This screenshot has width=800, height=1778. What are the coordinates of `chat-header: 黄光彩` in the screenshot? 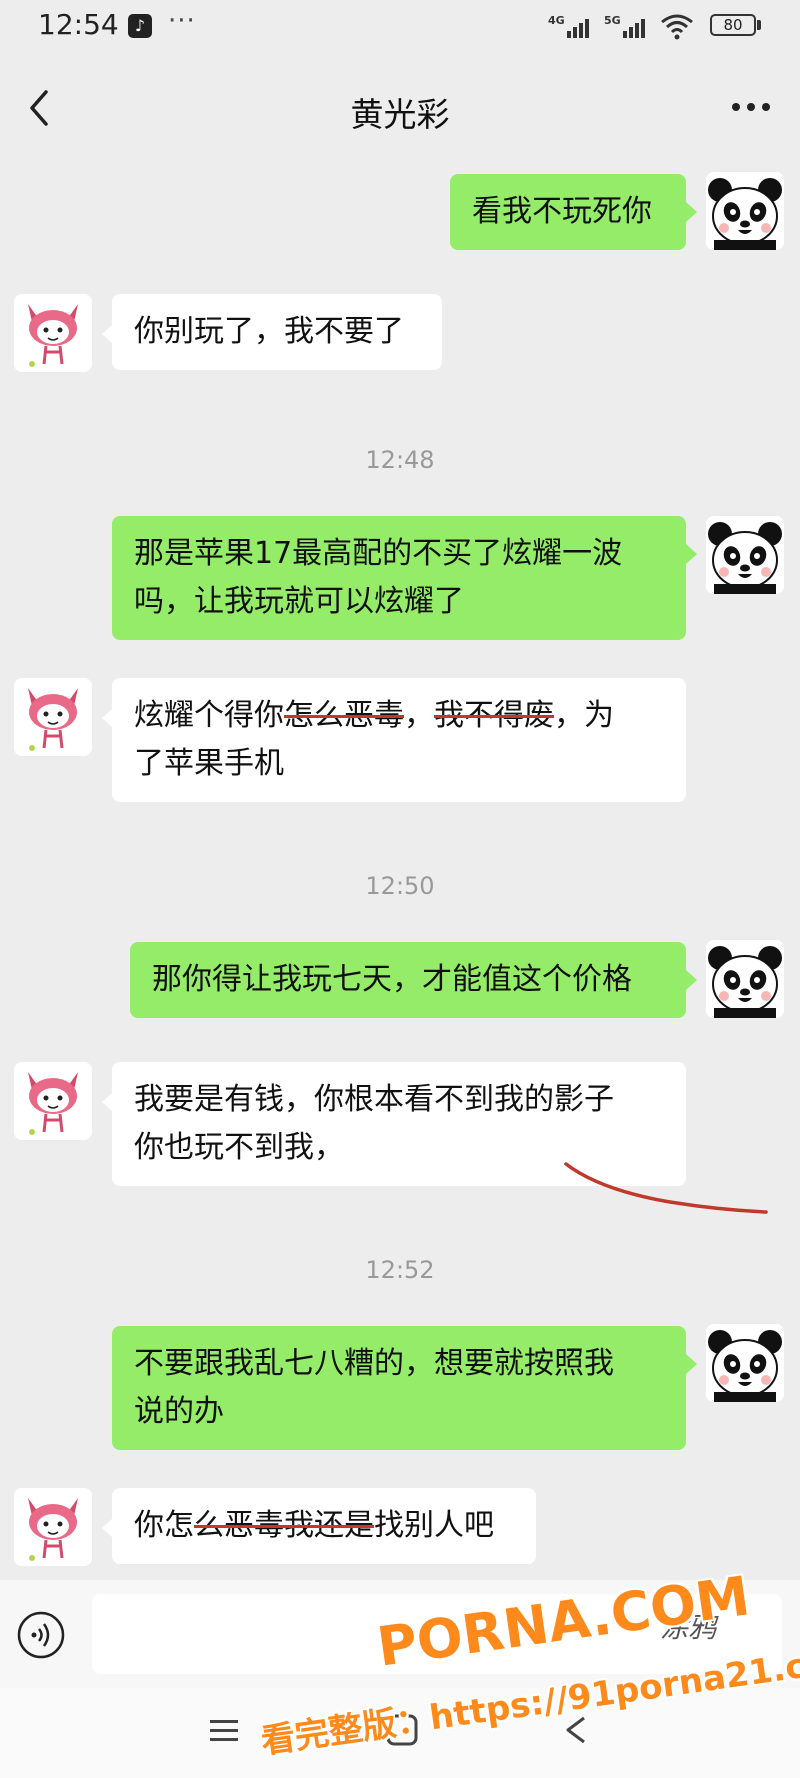 It's located at (400, 108).